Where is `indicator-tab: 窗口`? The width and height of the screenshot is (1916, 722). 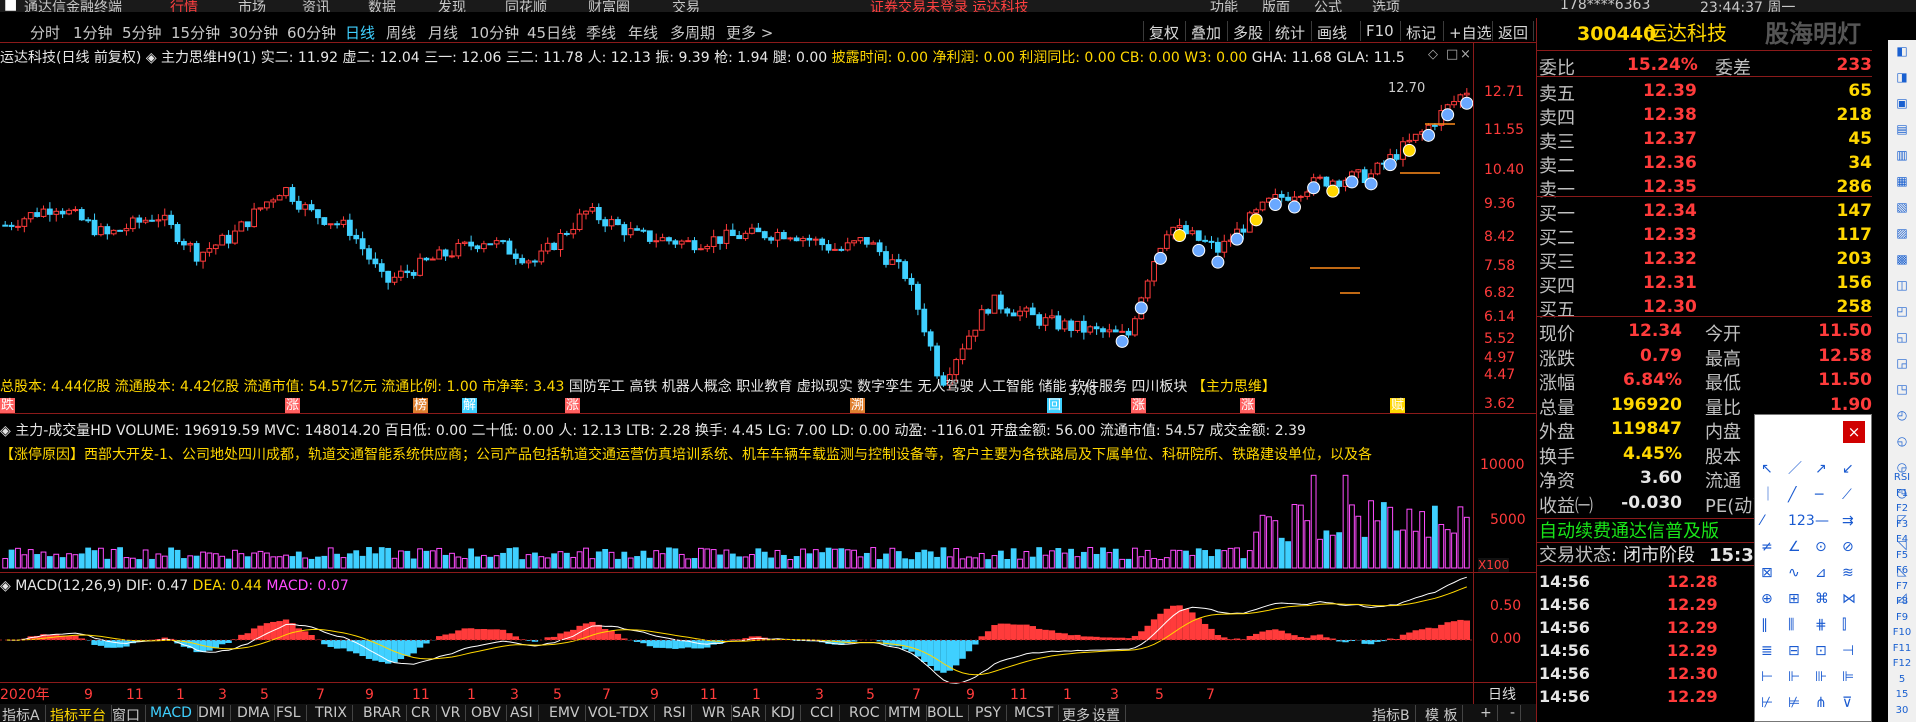
indicator-tab: 窗口 is located at coordinates (129, 713).